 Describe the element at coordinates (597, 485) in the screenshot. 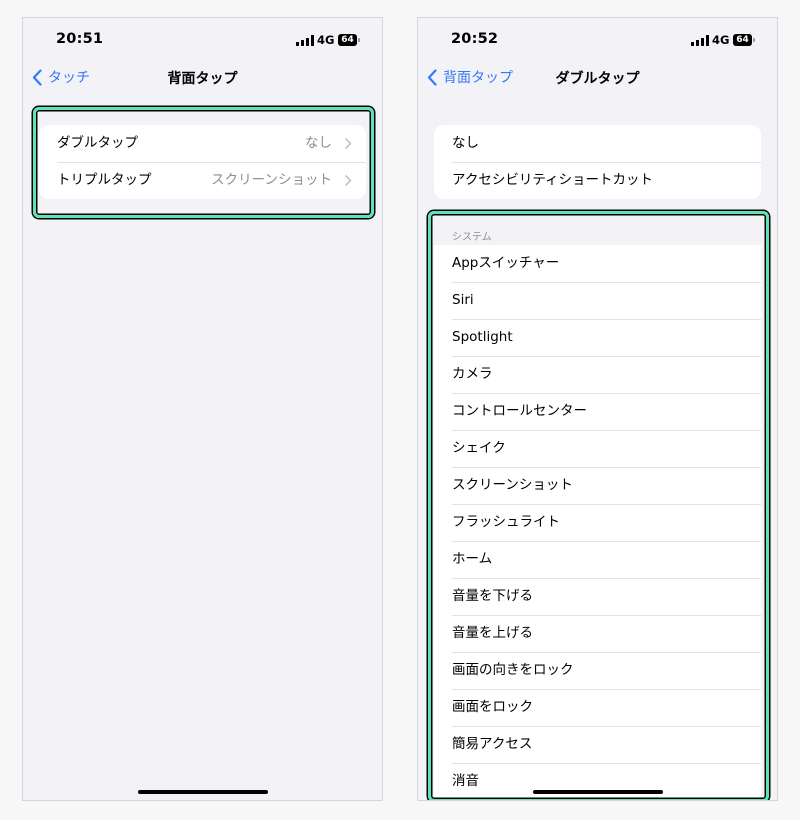

I see `list-item: スクリーンショット` at that location.